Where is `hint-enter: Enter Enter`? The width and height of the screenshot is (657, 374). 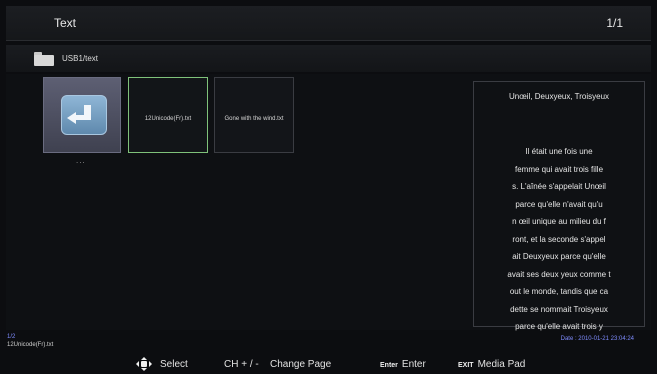
hint-enter: Enter Enter is located at coordinates (403, 364).